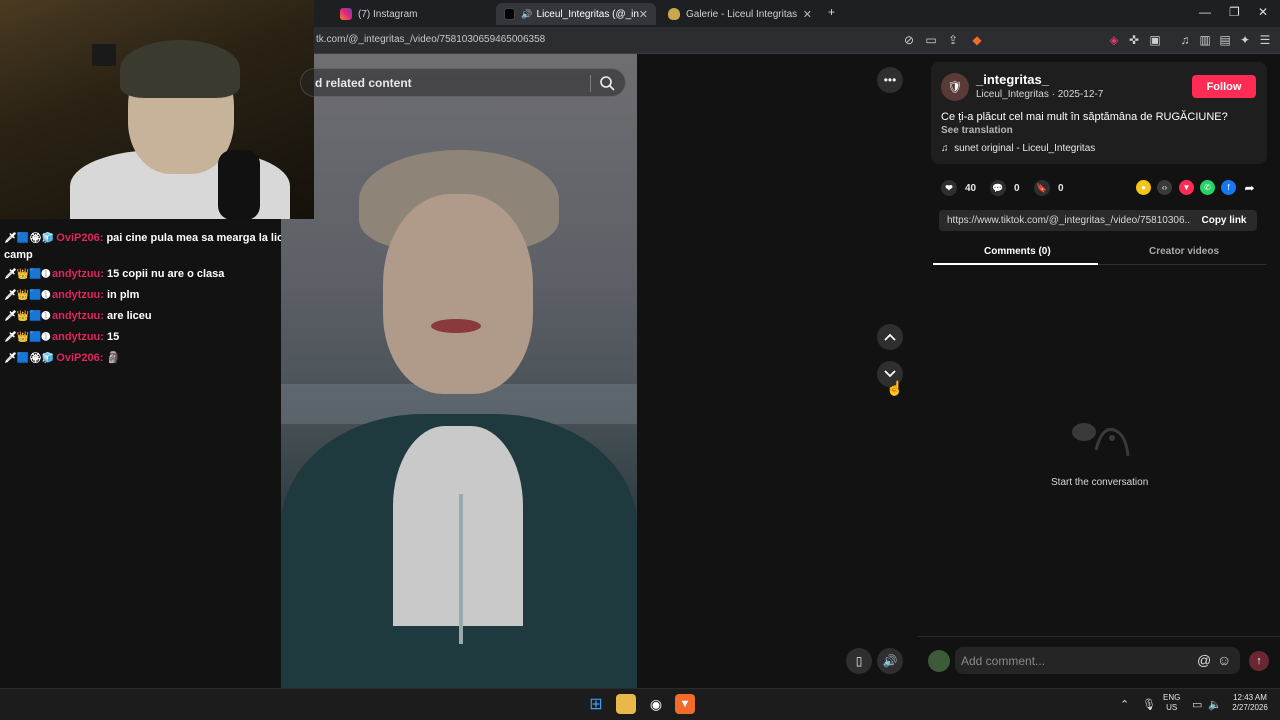 This screenshot has height=720, width=1280. Describe the element at coordinates (890, 80) in the screenshot. I see `more-options-icon: •••` at that location.